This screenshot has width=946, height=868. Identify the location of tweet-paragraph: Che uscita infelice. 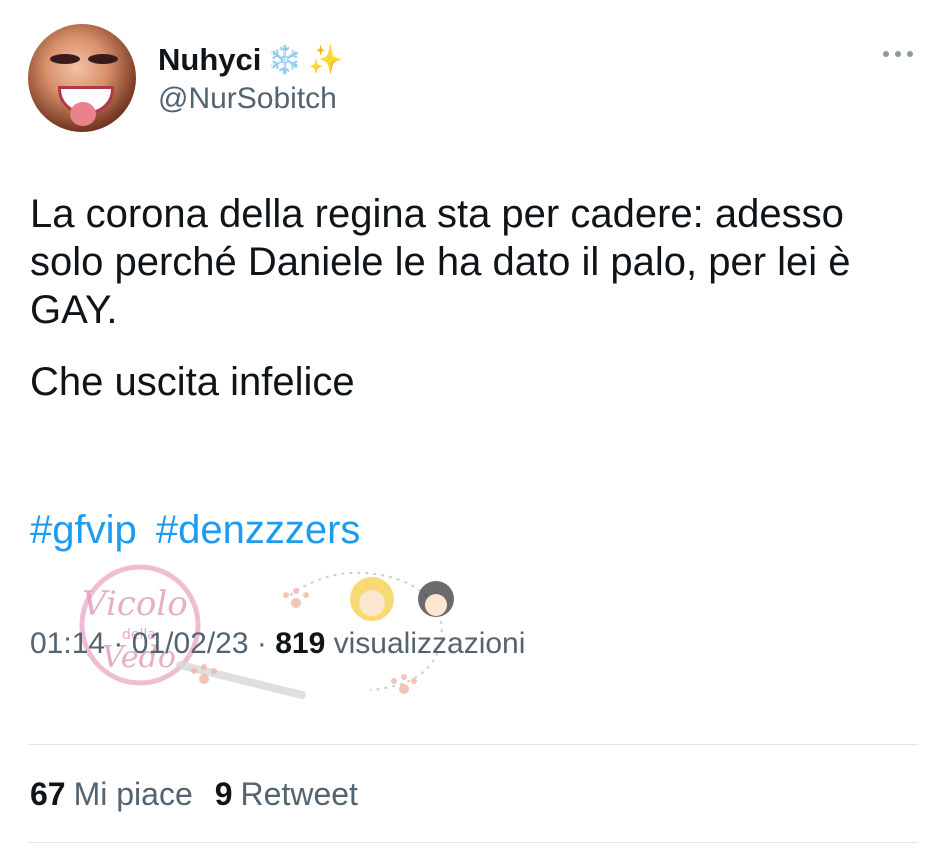
(192, 382).